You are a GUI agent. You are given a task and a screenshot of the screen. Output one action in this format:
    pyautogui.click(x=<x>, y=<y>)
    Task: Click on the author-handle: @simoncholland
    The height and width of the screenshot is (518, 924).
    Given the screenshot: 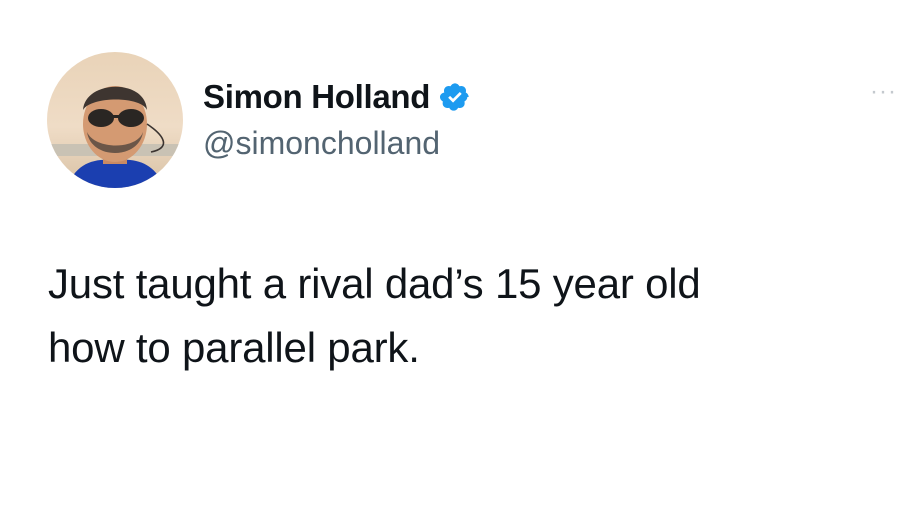 What is the action you would take?
    pyautogui.click(x=321, y=143)
    